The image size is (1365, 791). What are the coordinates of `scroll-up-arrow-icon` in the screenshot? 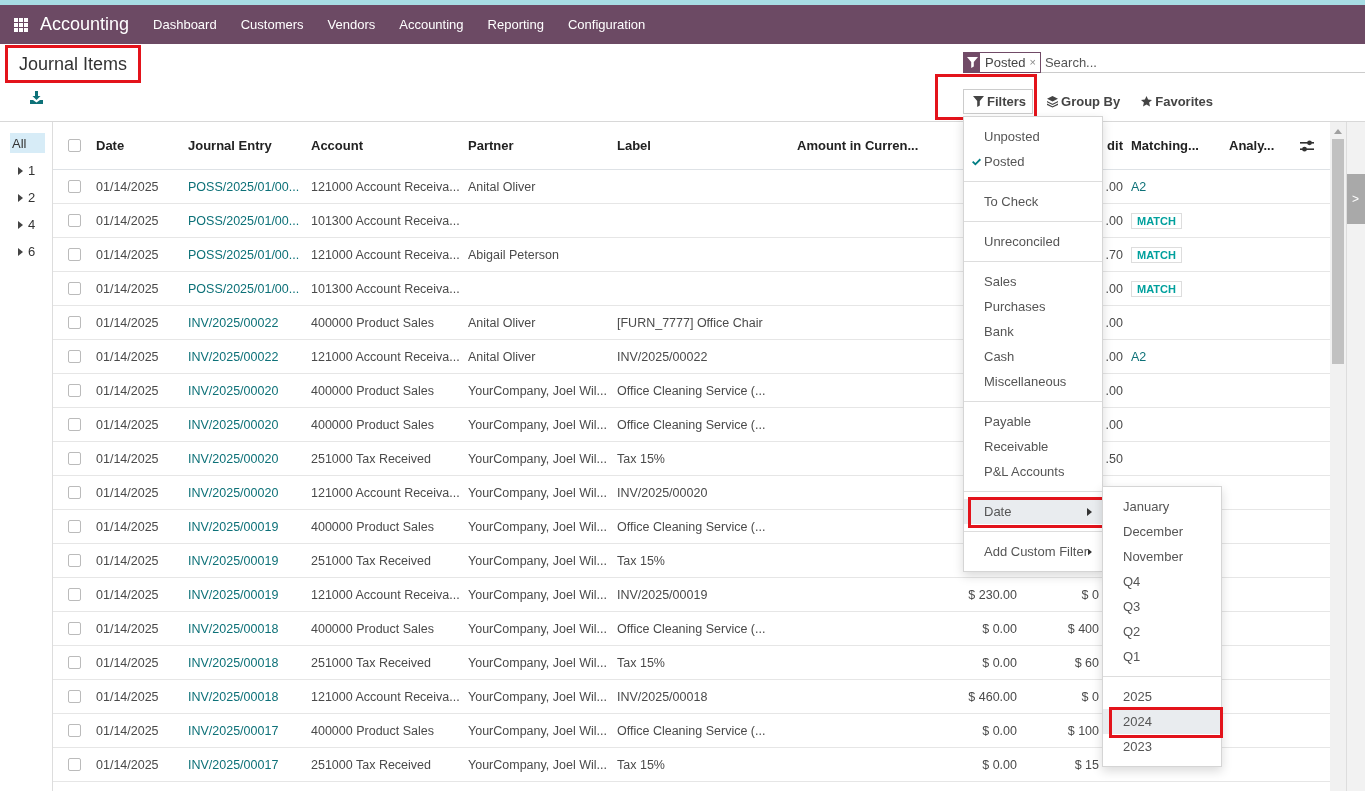 It's located at (1338, 131).